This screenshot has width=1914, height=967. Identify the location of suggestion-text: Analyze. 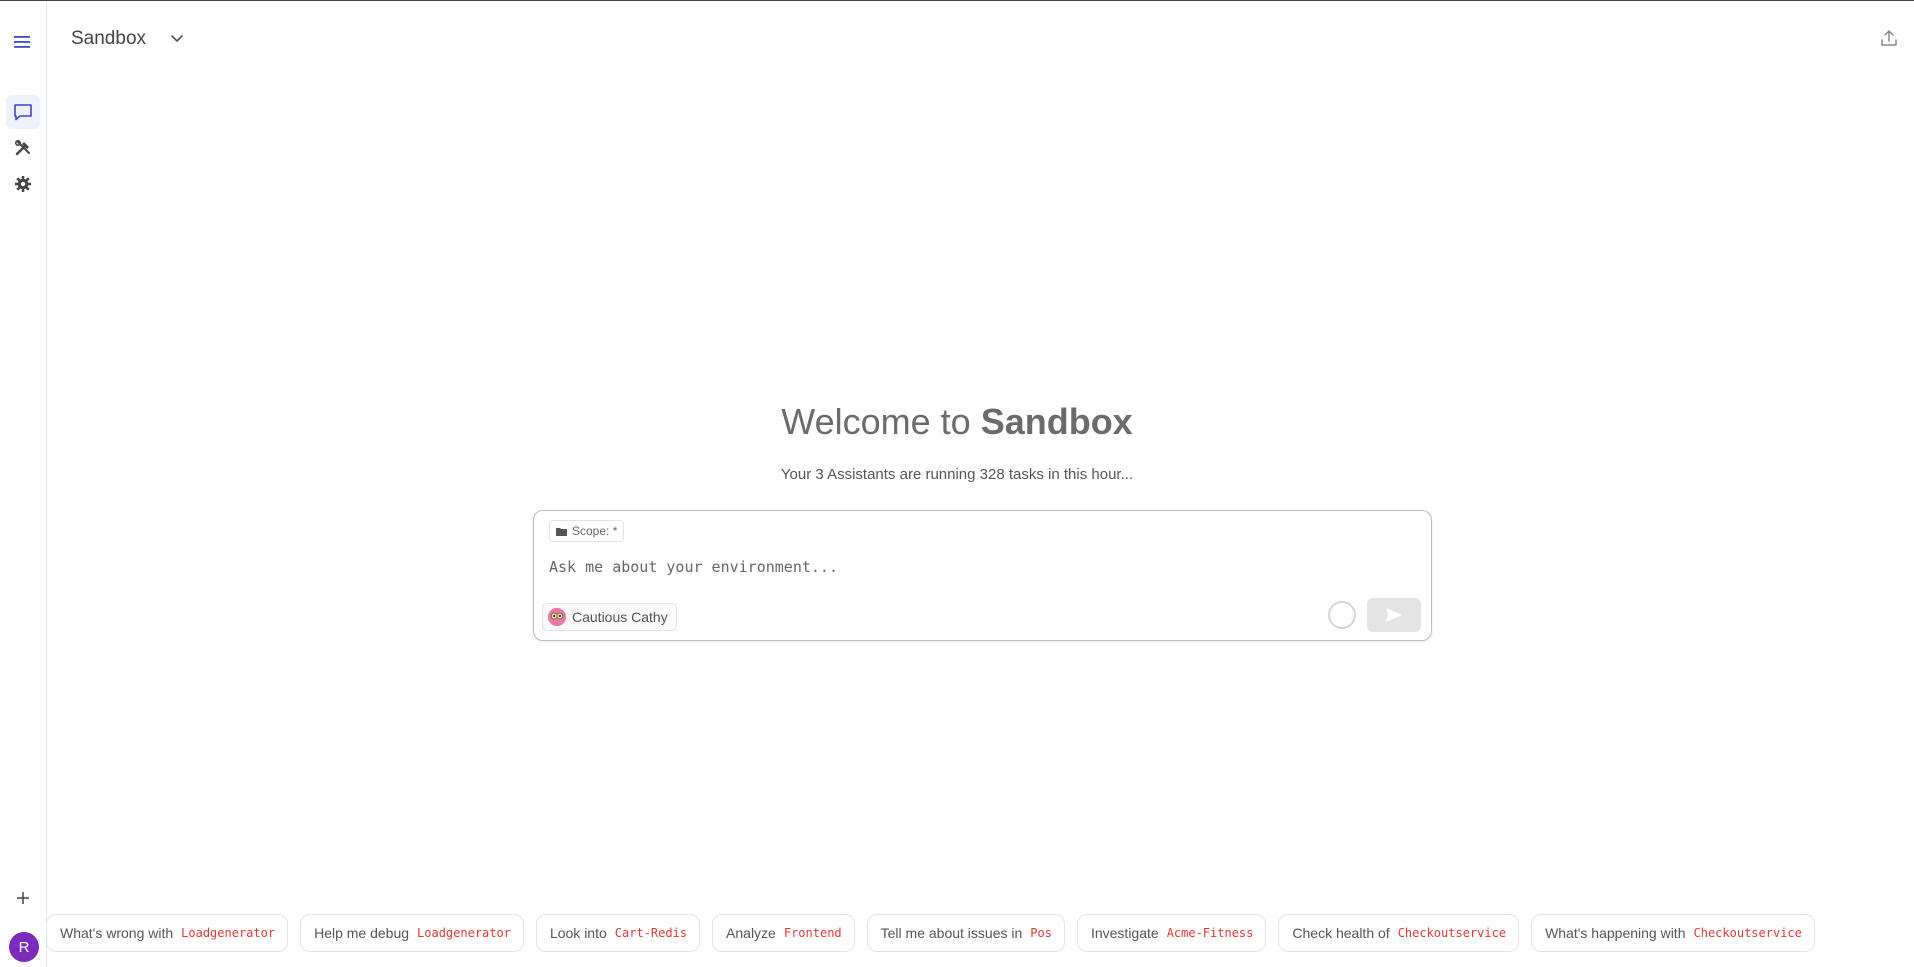
(751, 933).